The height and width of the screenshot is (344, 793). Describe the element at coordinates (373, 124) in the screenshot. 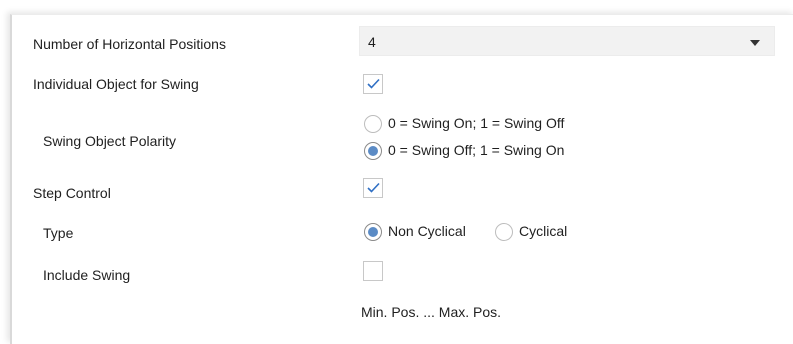

I see `swing-polarity-option-1-radio` at that location.